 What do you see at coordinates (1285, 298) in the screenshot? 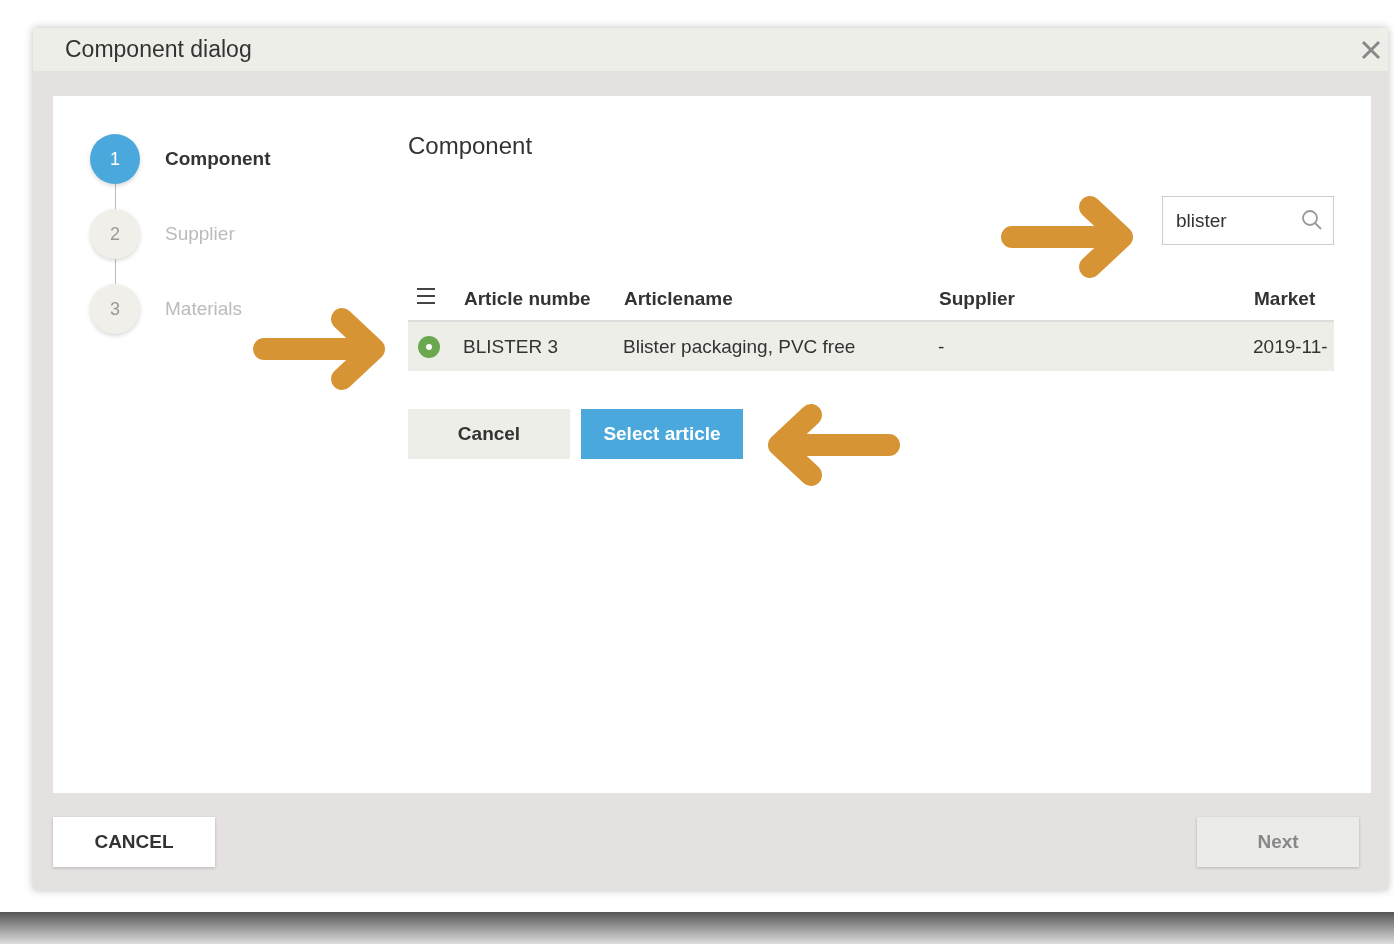
I see `column-header: Market` at bounding box center [1285, 298].